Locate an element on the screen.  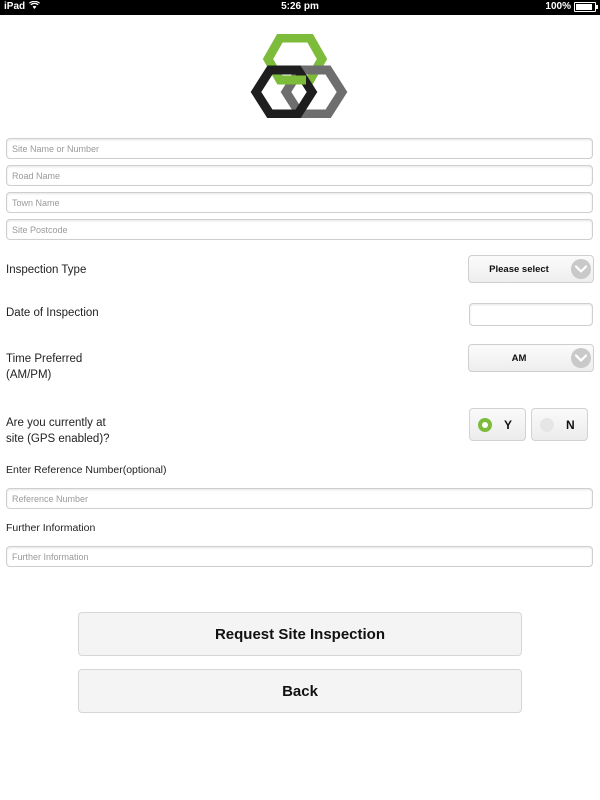
time-preferred-label: Time Preferred (AM/PM) is located at coordinates (44, 367).